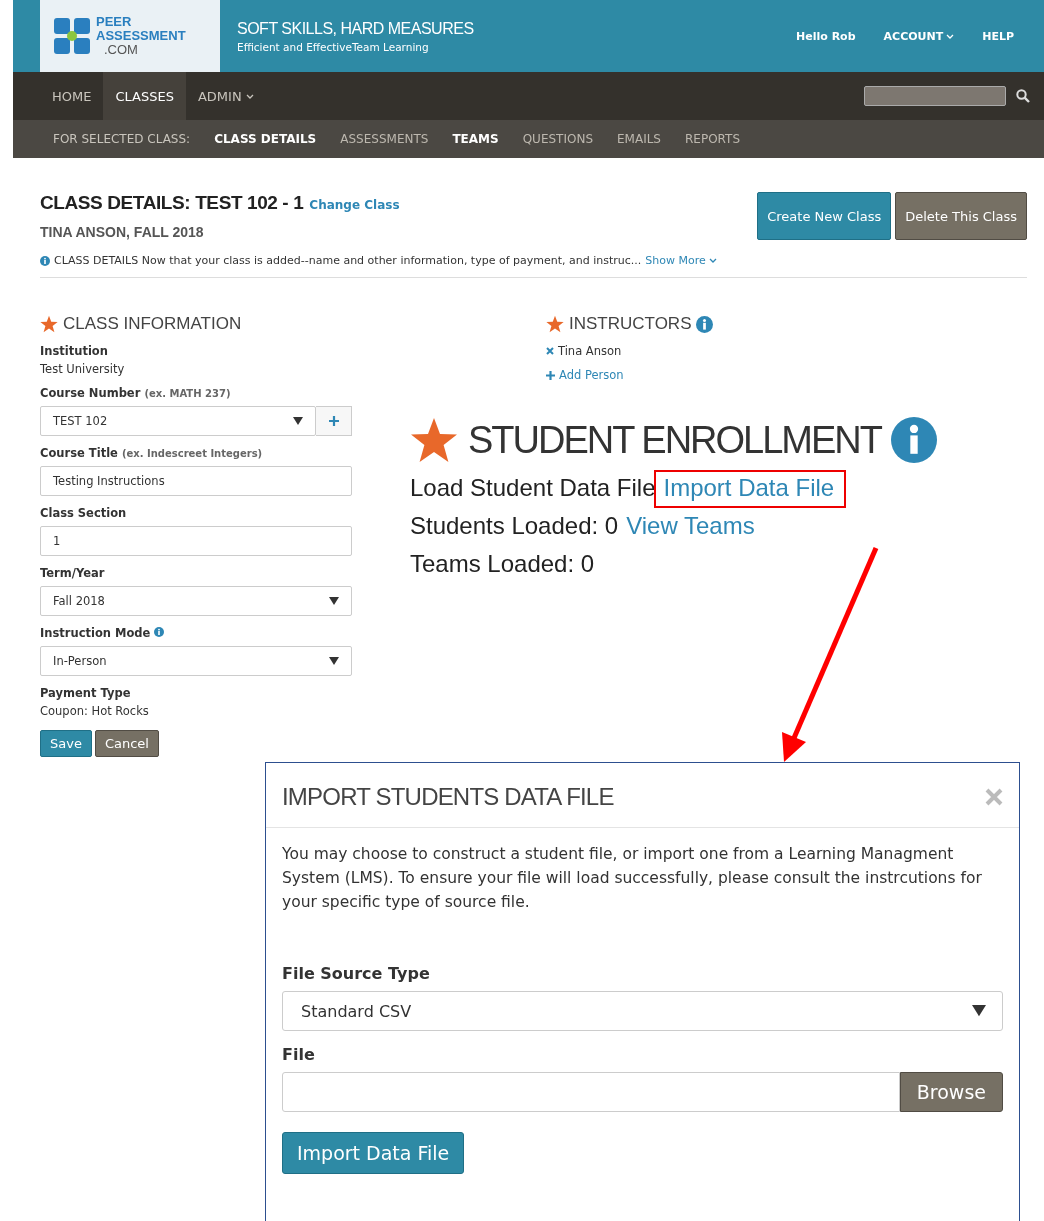 Image resolution: width=1044 pixels, height=1221 pixels. Describe the element at coordinates (961, 216) in the screenshot. I see `action-button: Delete This Class` at that location.